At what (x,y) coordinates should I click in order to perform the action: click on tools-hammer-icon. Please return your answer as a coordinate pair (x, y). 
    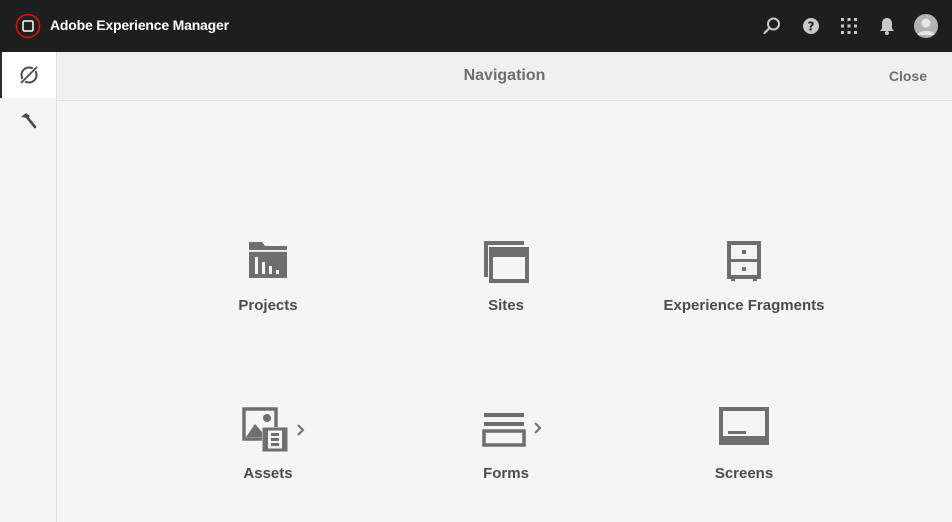
    Looking at the image, I should click on (29, 121).